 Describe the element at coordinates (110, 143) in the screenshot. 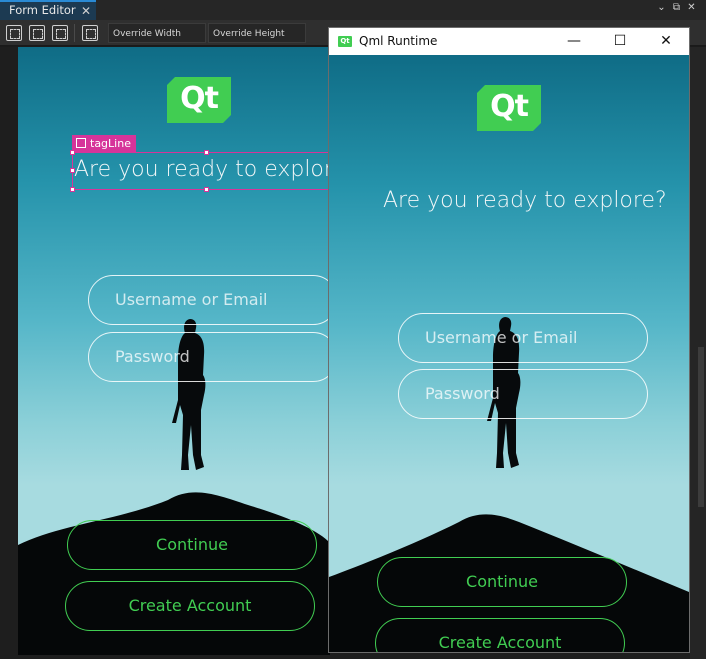

I see `selection-label-text: tagLine` at that location.